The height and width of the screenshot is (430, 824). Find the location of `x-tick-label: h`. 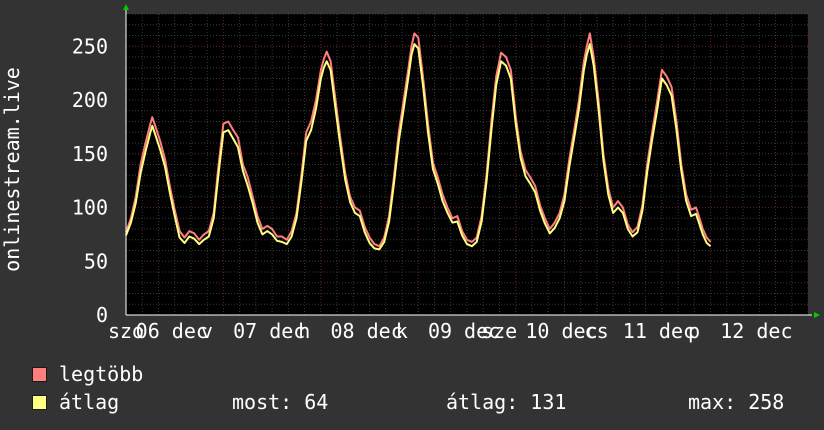

x-tick-label: h is located at coordinates (304, 331).